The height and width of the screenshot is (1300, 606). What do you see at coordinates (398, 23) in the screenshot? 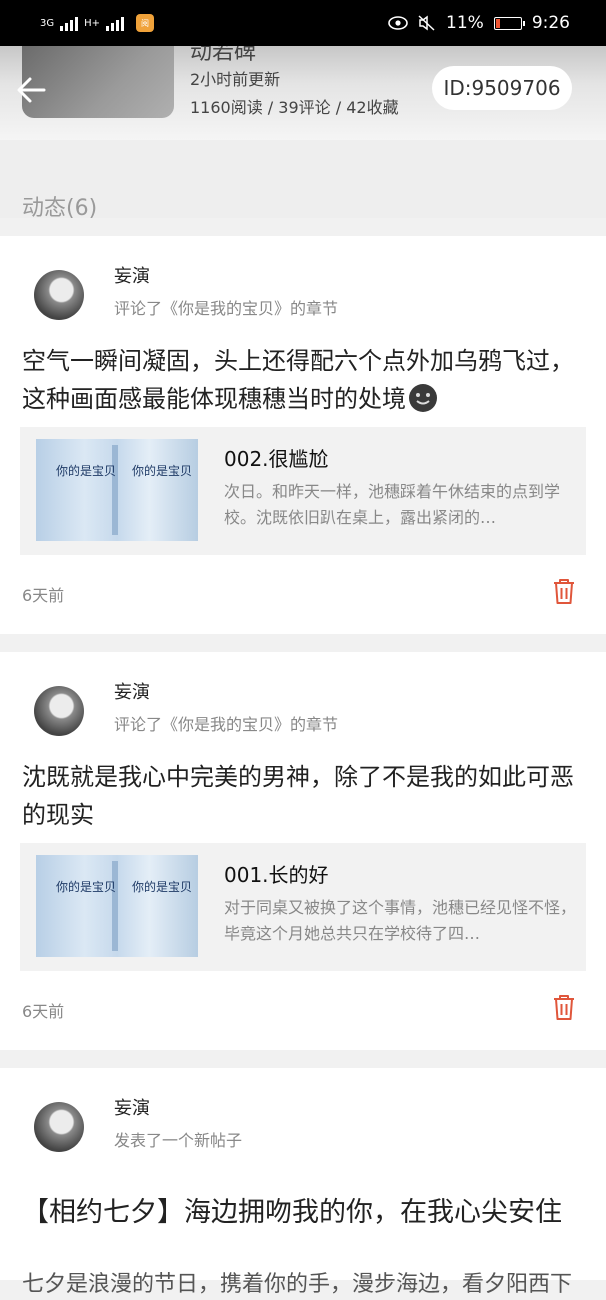
I see `eye-icon` at bounding box center [398, 23].